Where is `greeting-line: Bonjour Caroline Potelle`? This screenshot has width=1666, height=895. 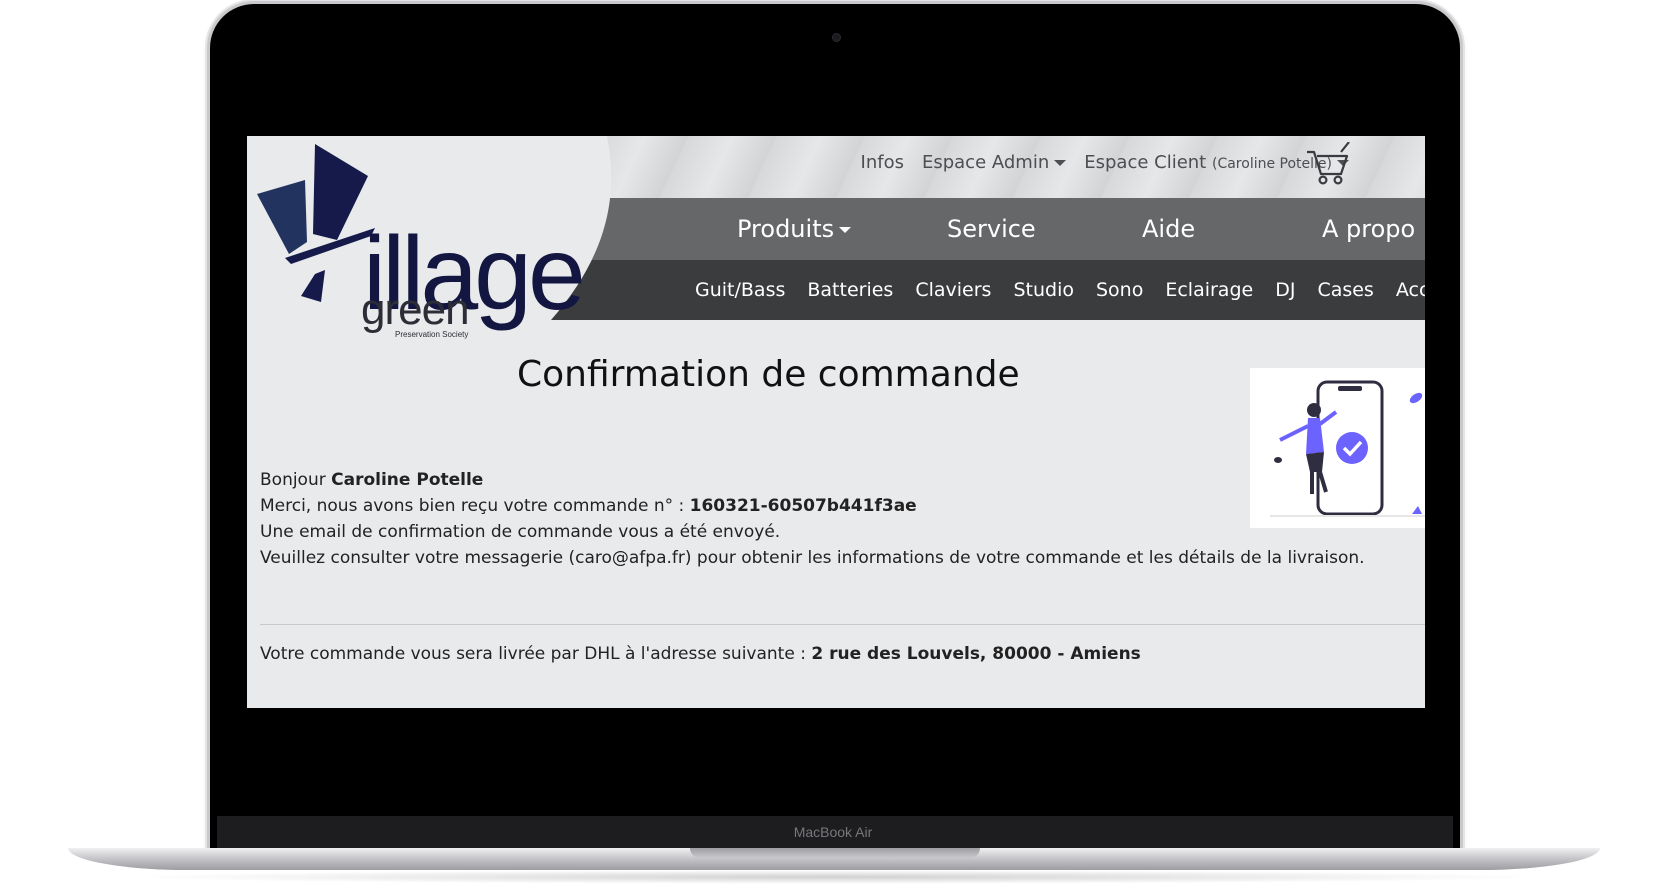
greeting-line: Bonjour Caroline Potelle is located at coordinates (371, 480).